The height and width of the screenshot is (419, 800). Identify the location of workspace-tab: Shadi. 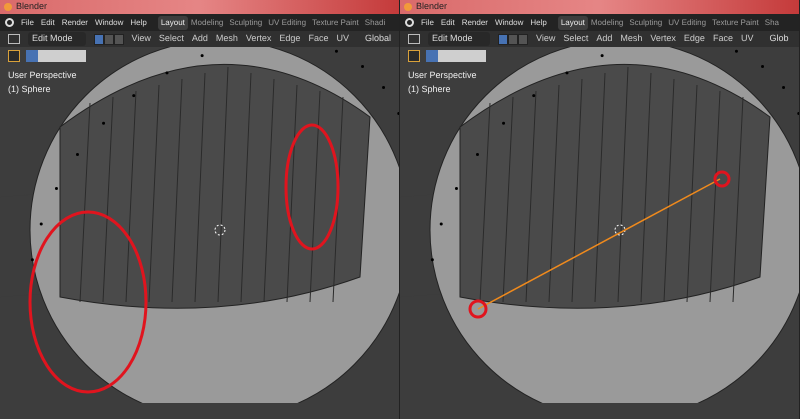
(375, 23).